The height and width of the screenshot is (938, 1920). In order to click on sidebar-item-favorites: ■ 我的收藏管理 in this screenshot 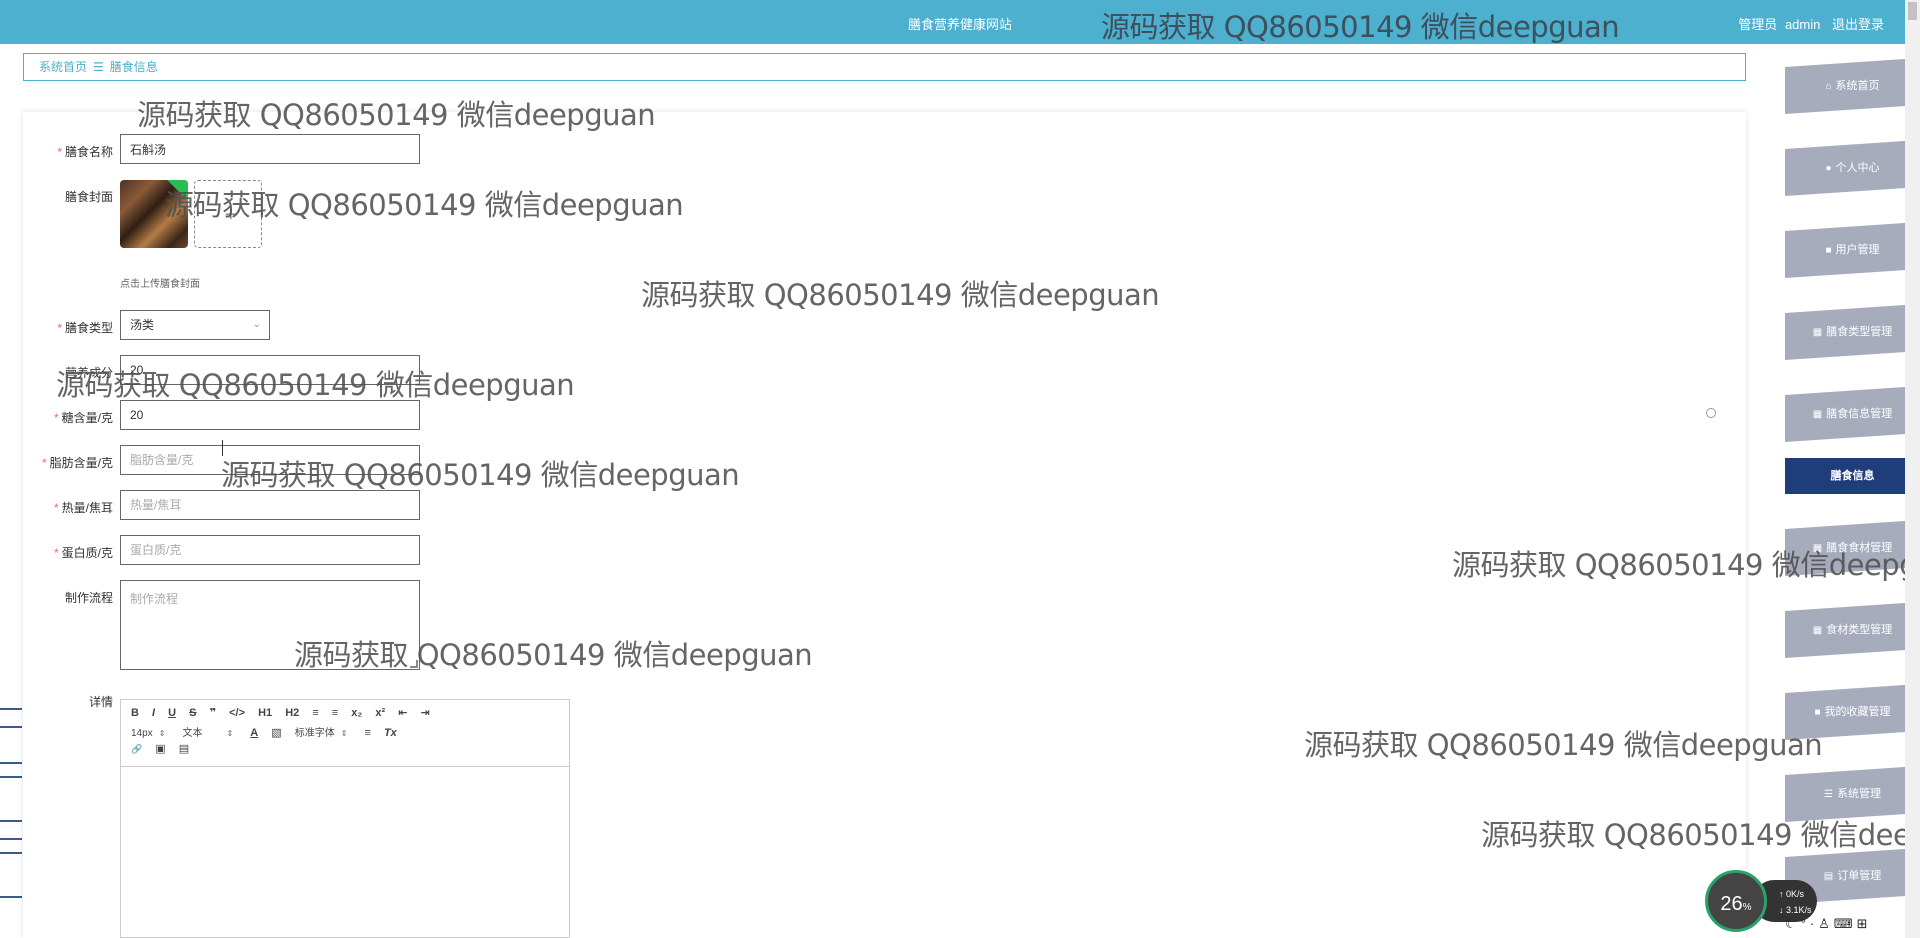, I will do `click(1852, 712)`.